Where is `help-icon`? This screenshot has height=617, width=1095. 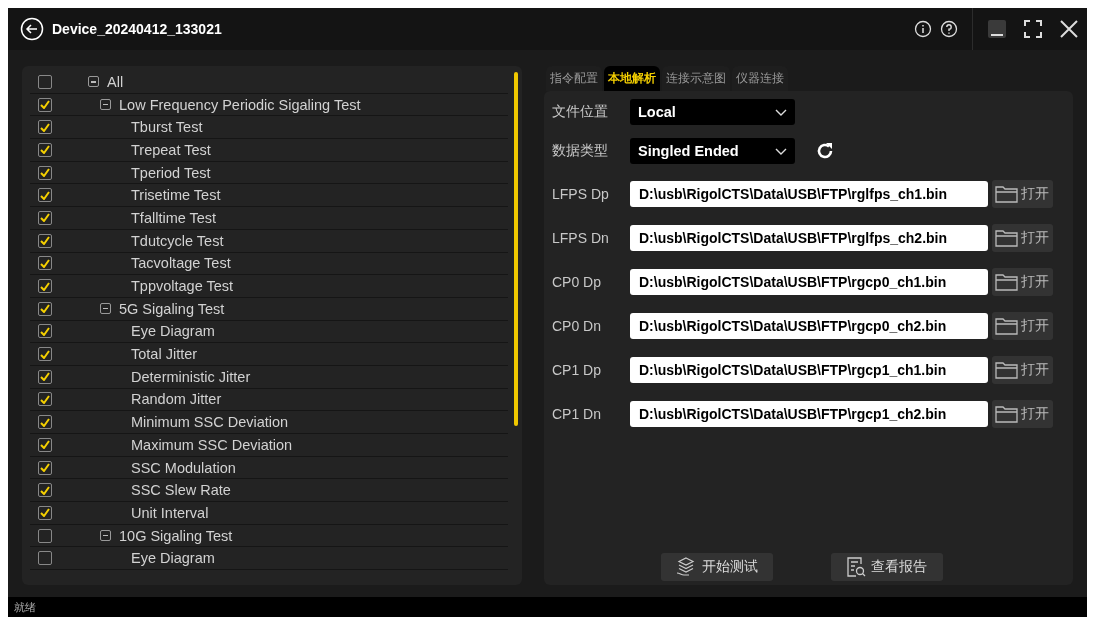 help-icon is located at coordinates (949, 29).